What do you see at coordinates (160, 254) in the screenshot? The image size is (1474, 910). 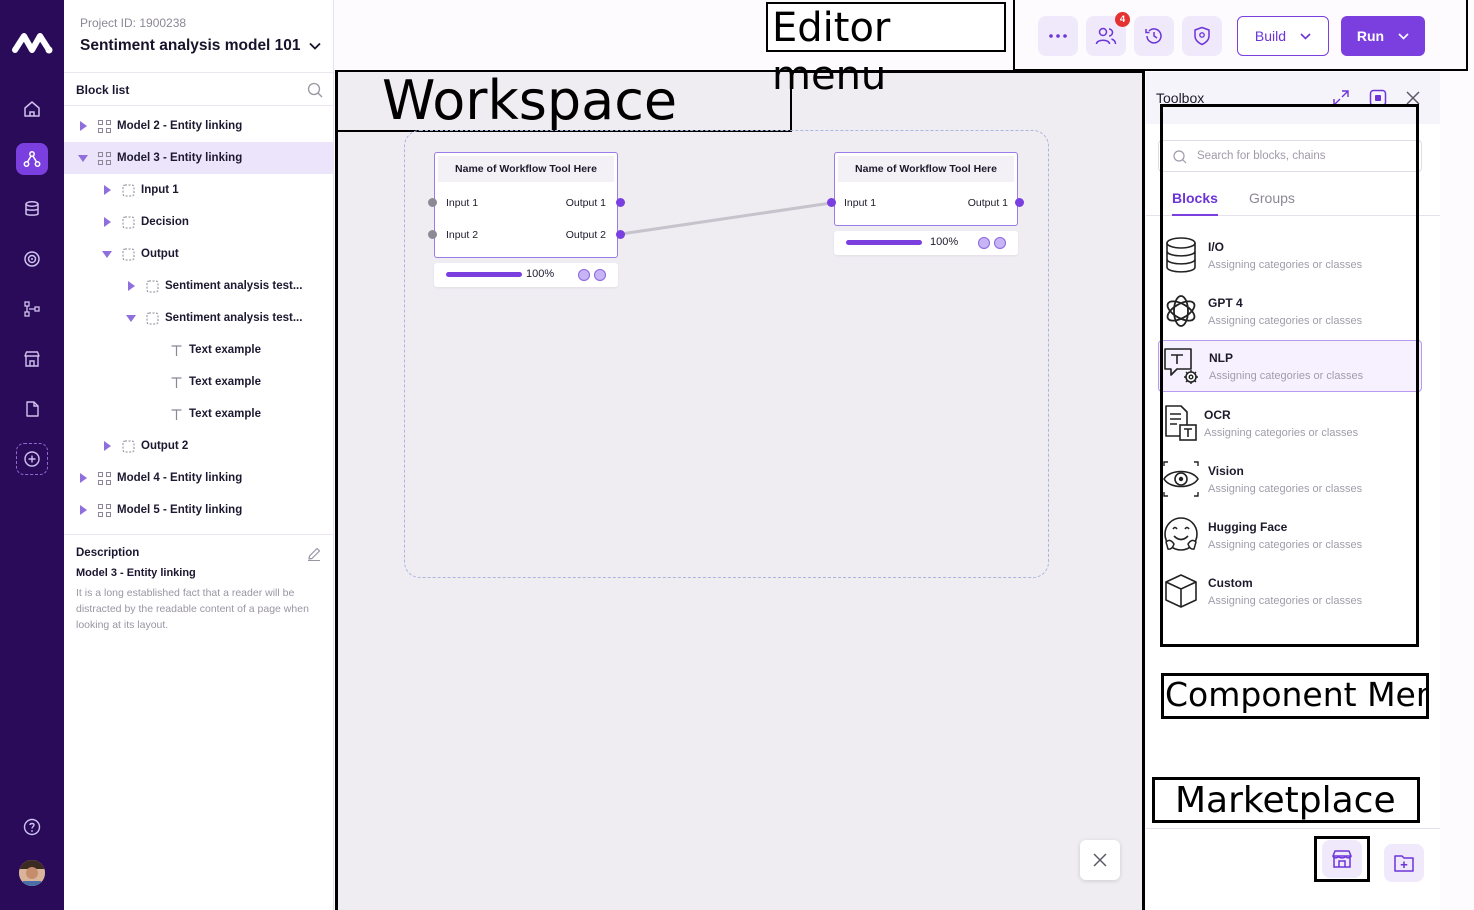 I see `tree-item-label: Output` at bounding box center [160, 254].